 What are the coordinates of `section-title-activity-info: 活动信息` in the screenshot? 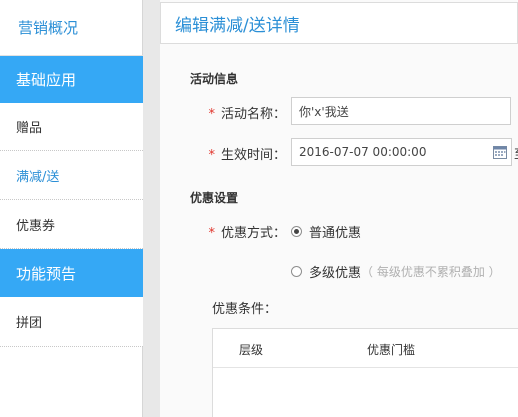 It's located at (214, 79).